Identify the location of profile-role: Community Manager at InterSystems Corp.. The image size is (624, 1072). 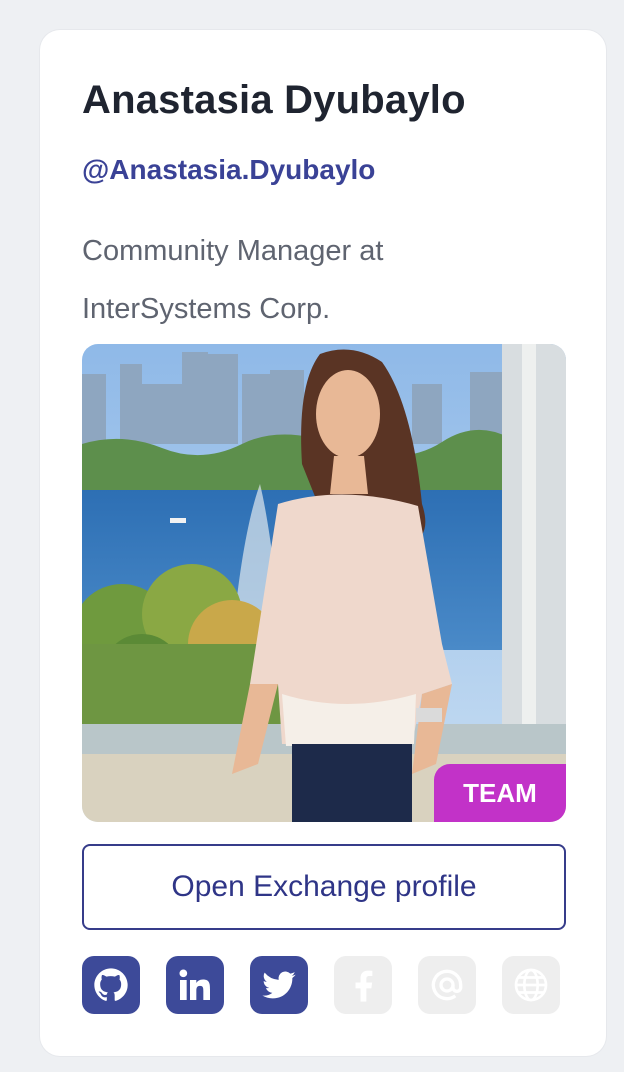
(233, 280).